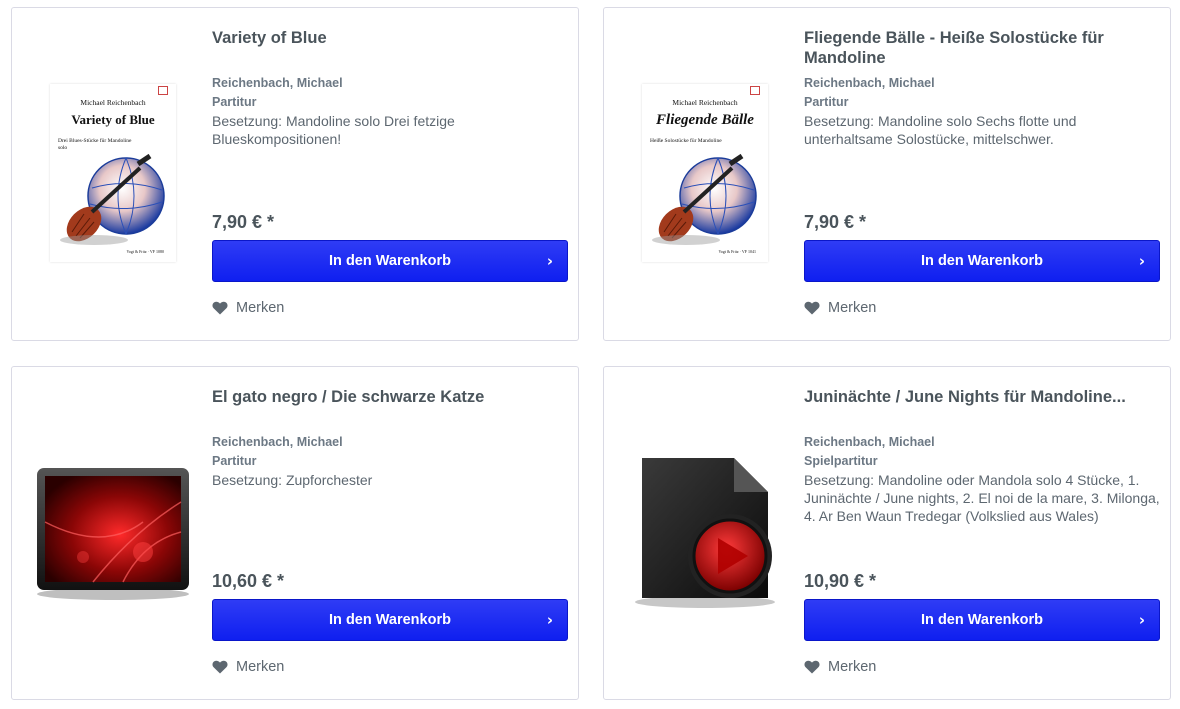  Describe the element at coordinates (390, 410) in the screenshot. I see `product-title: El gato negro / Die schwarze Katze` at that location.